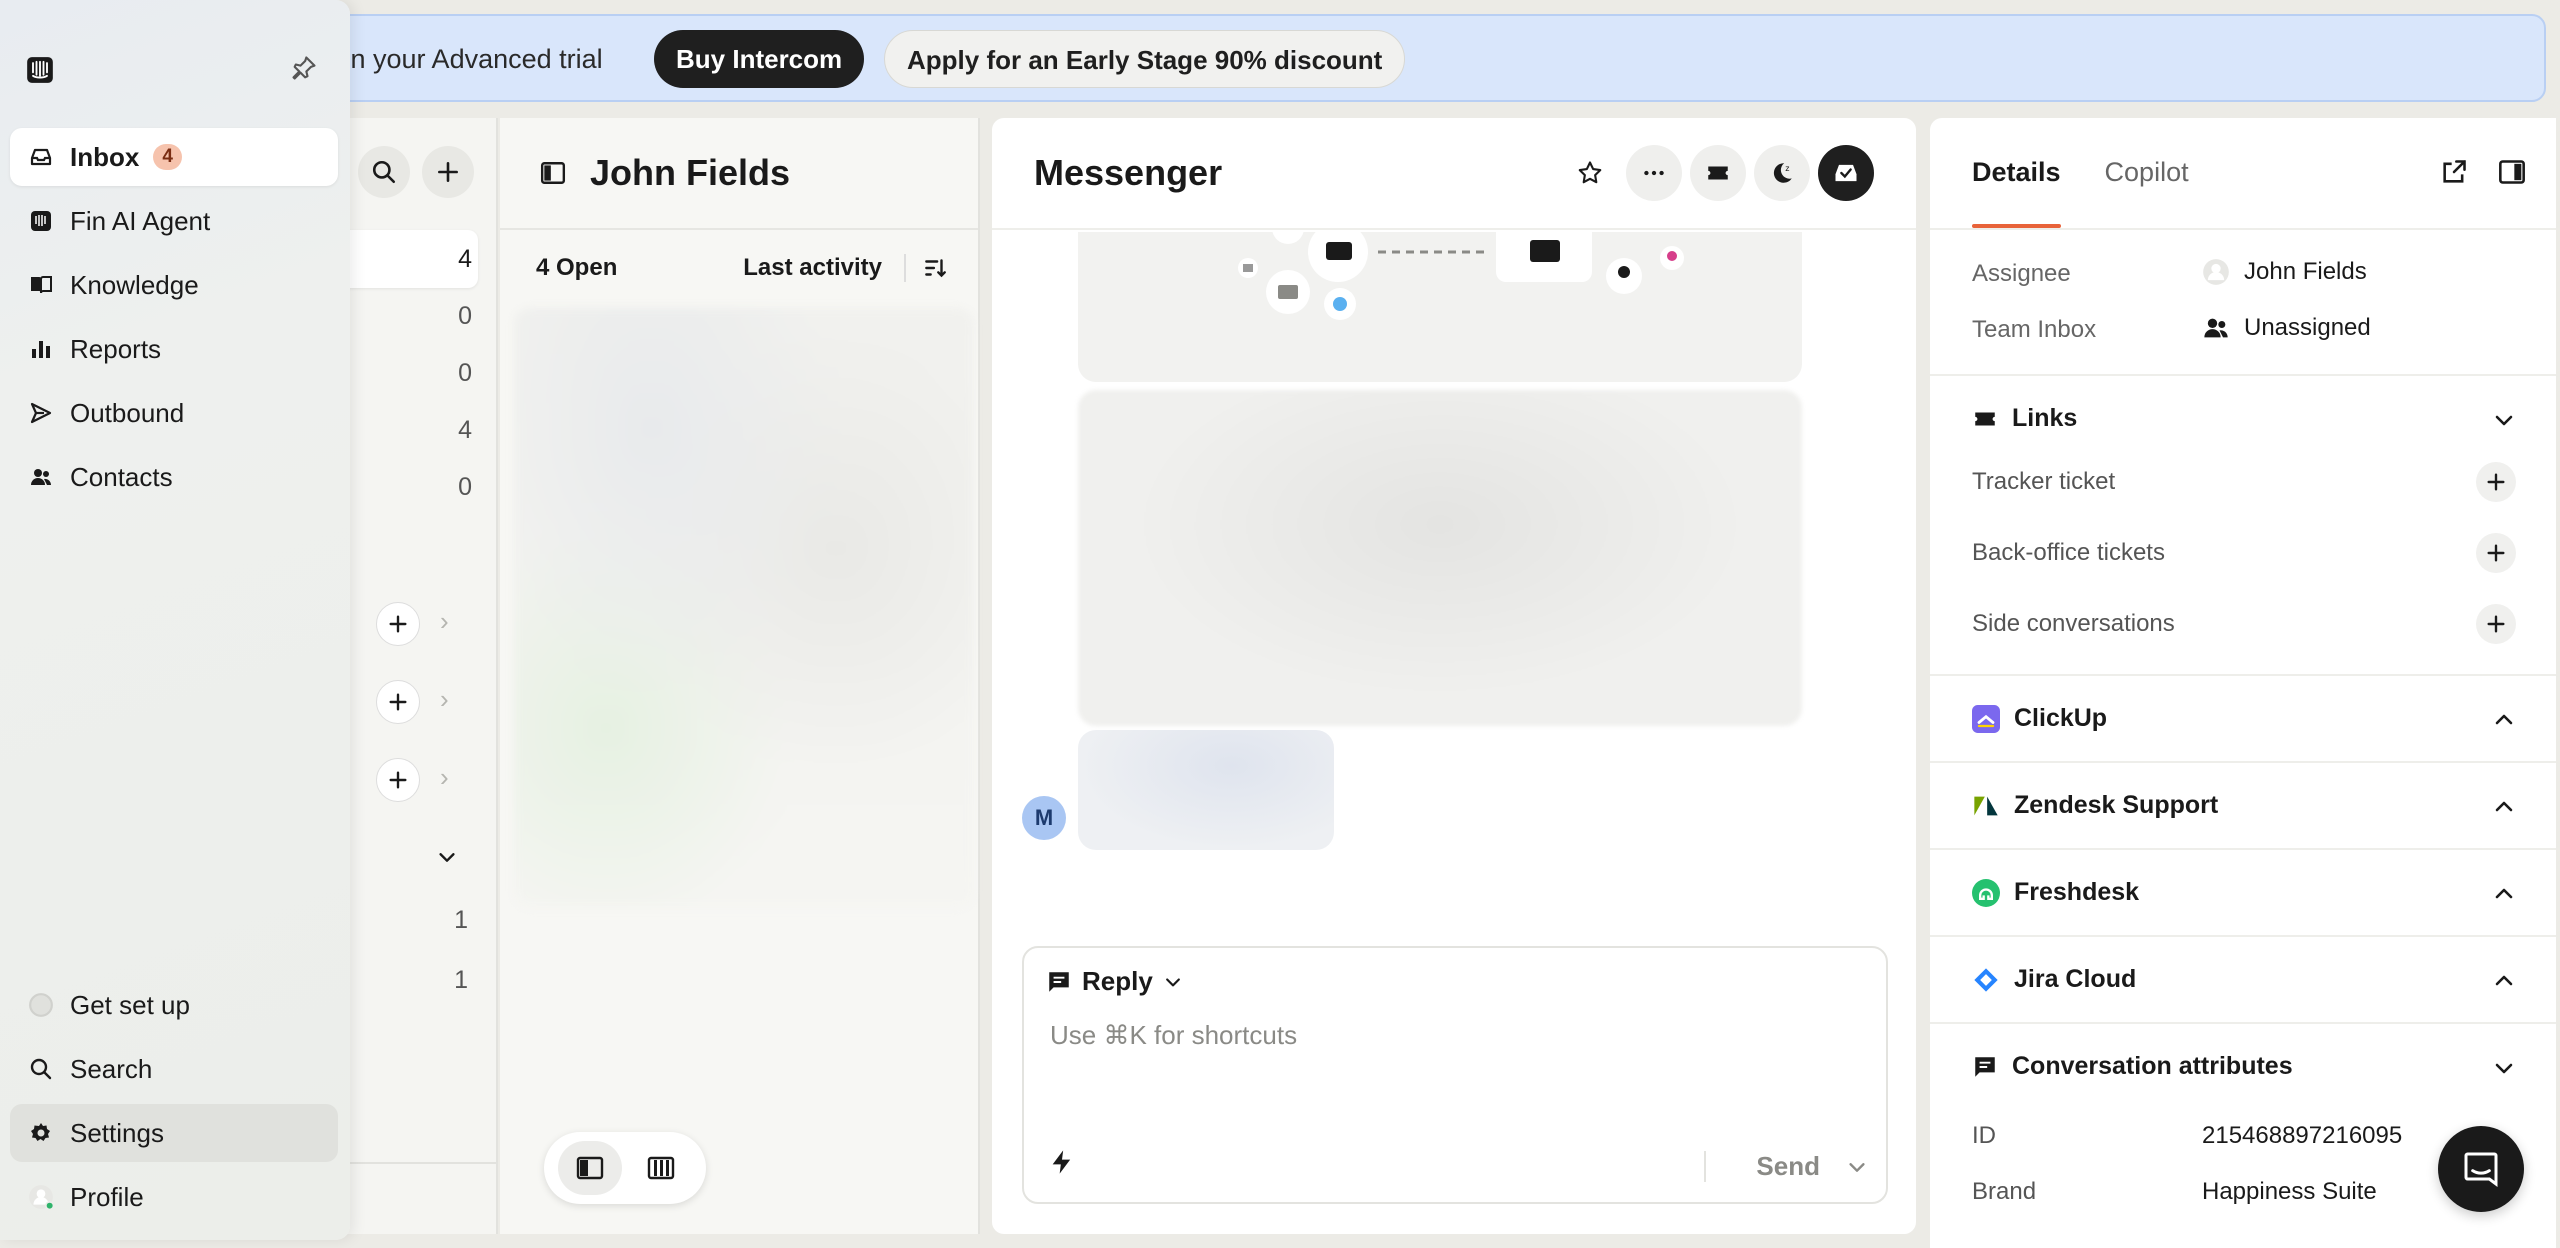 The image size is (2560, 1248). I want to click on external-link-icon, so click(2454, 172).